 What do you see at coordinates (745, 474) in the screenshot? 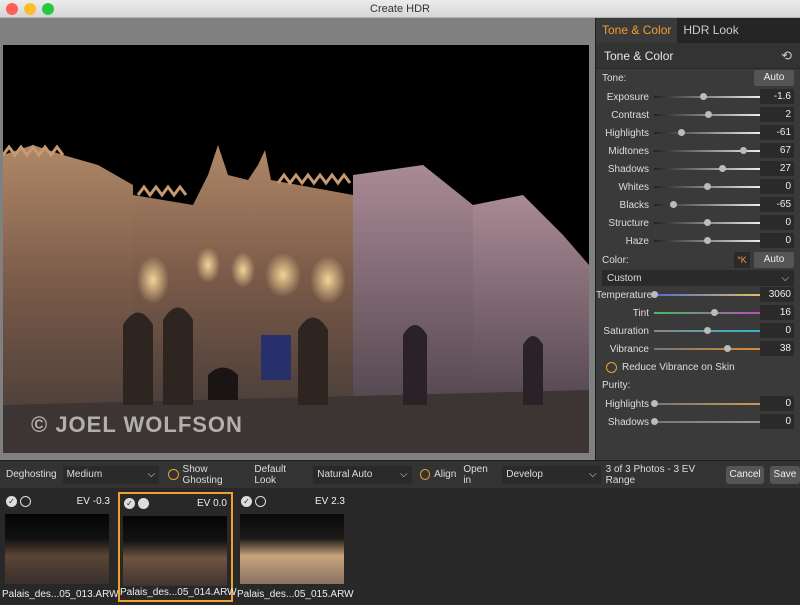
I see `cancel-button: Cancel` at bounding box center [745, 474].